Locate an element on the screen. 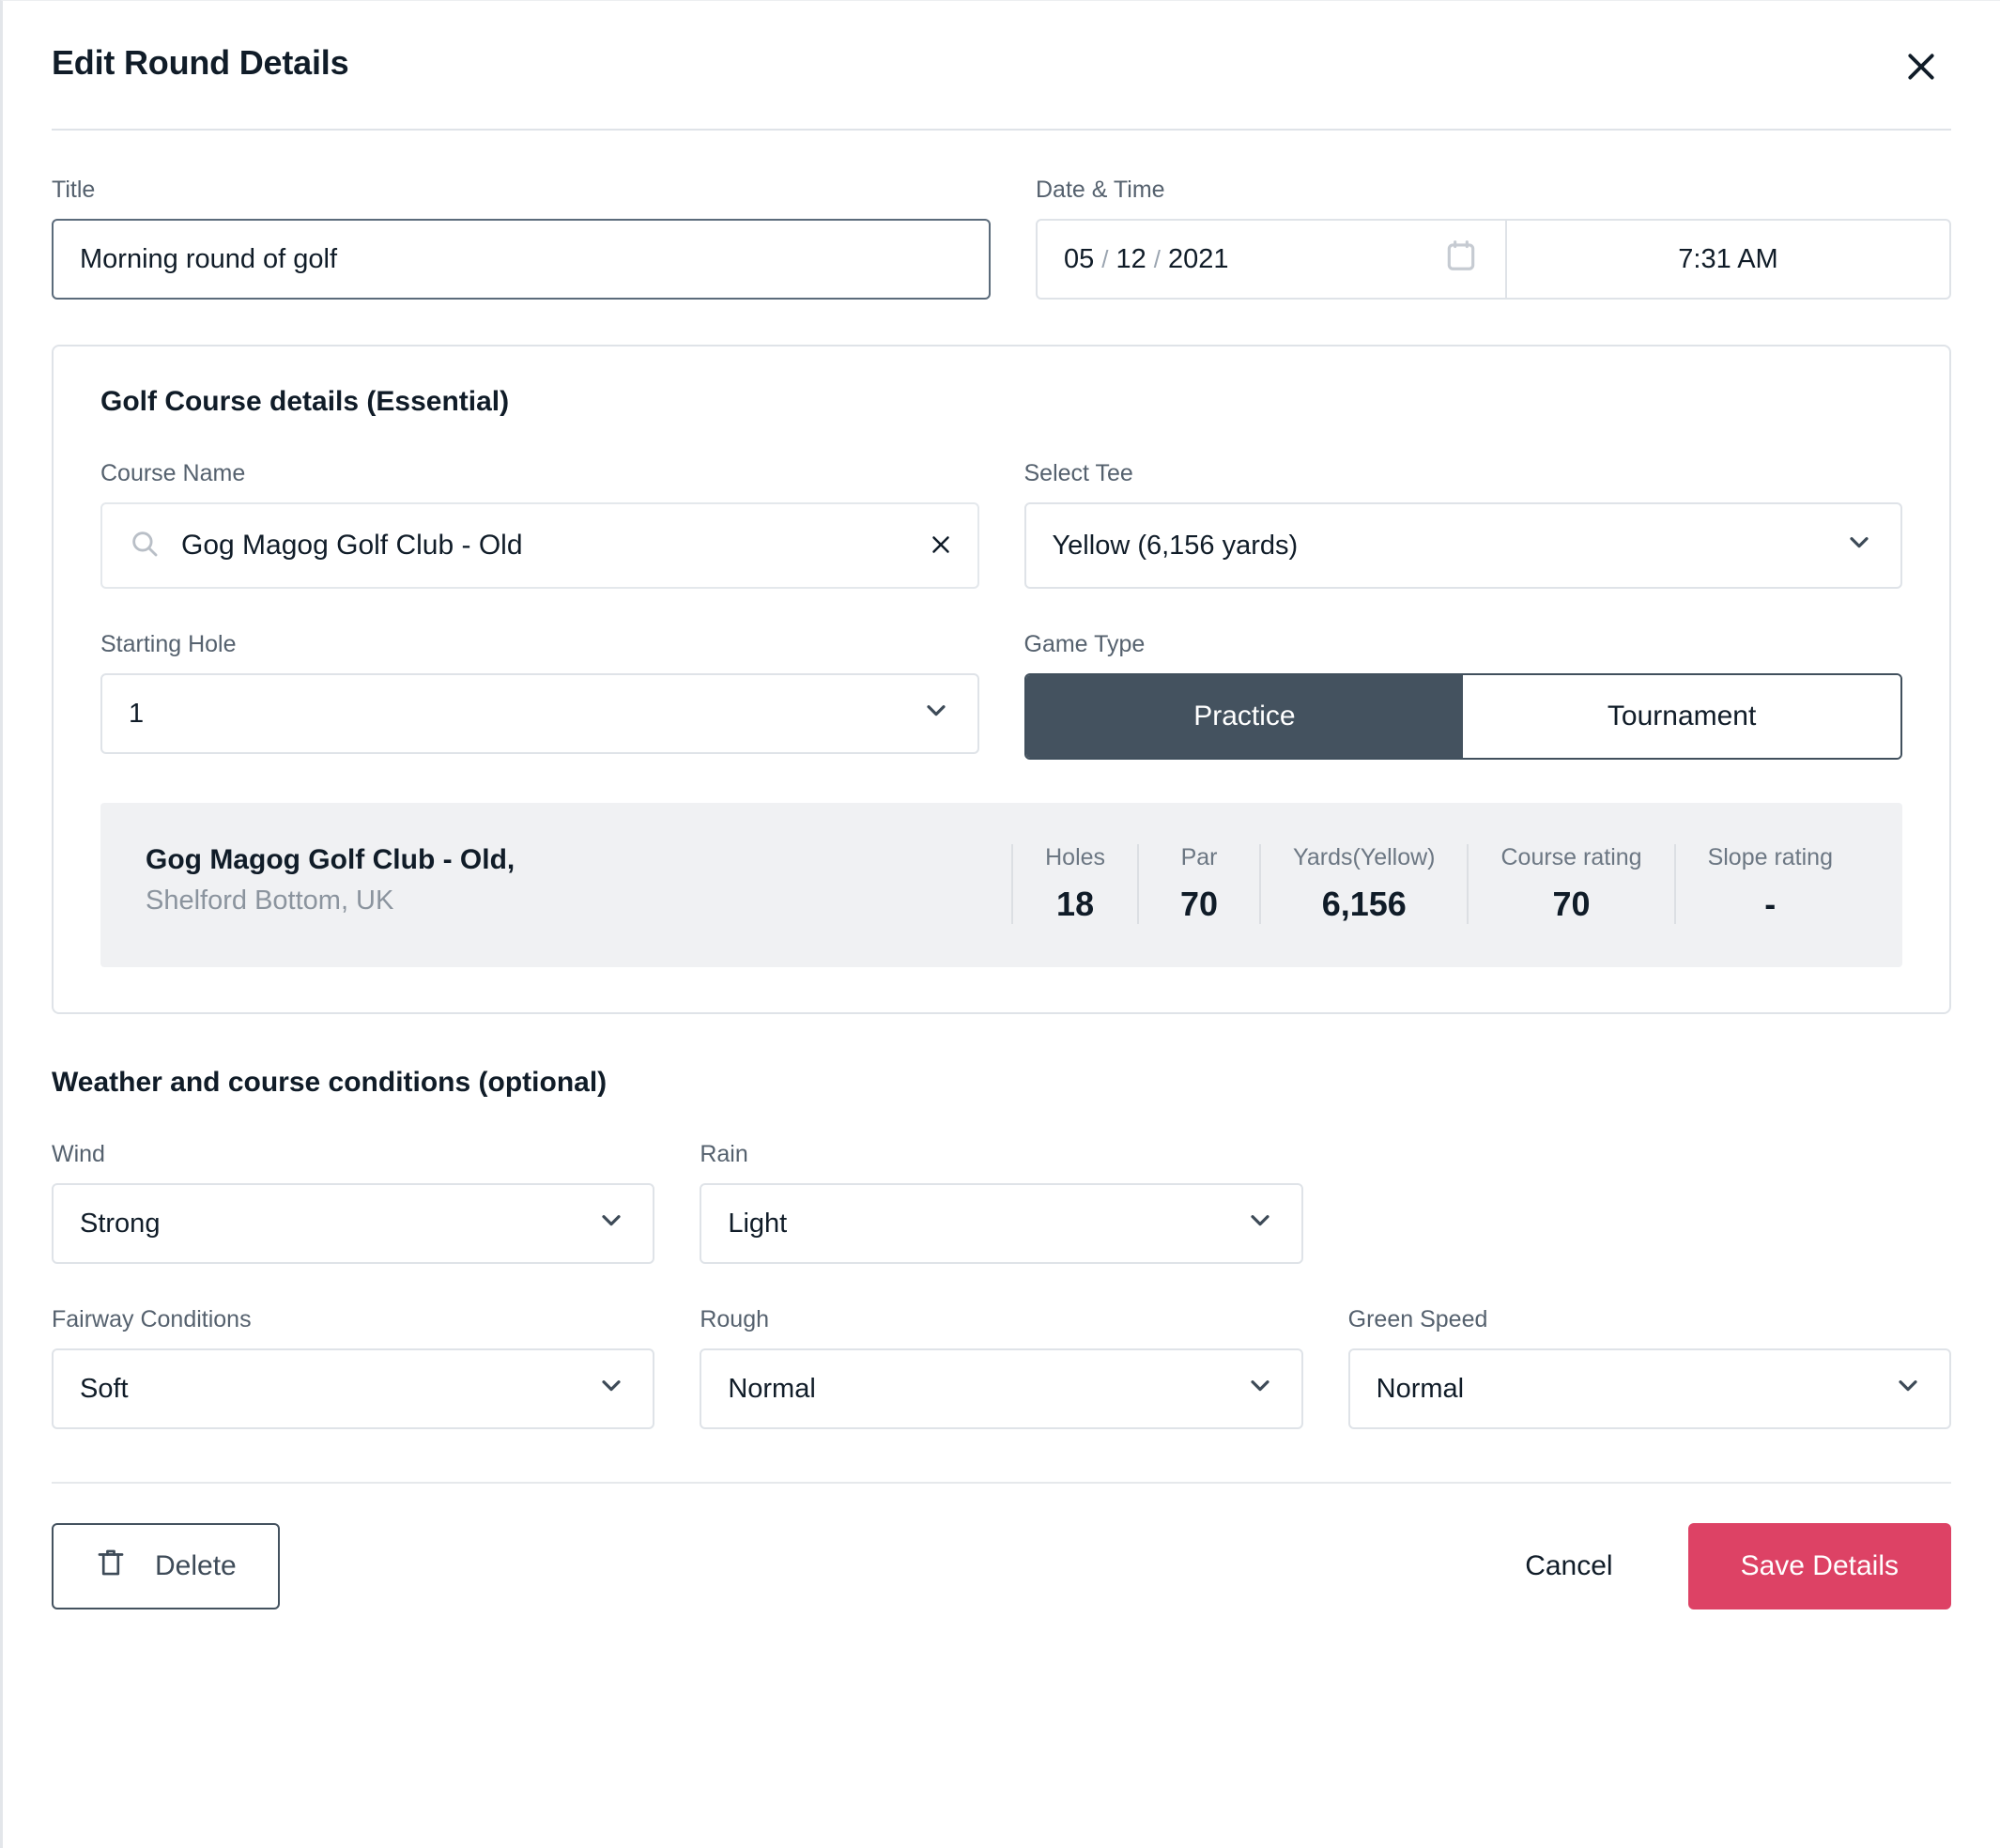  rain-group: Rain Light is located at coordinates (1001, 1202).